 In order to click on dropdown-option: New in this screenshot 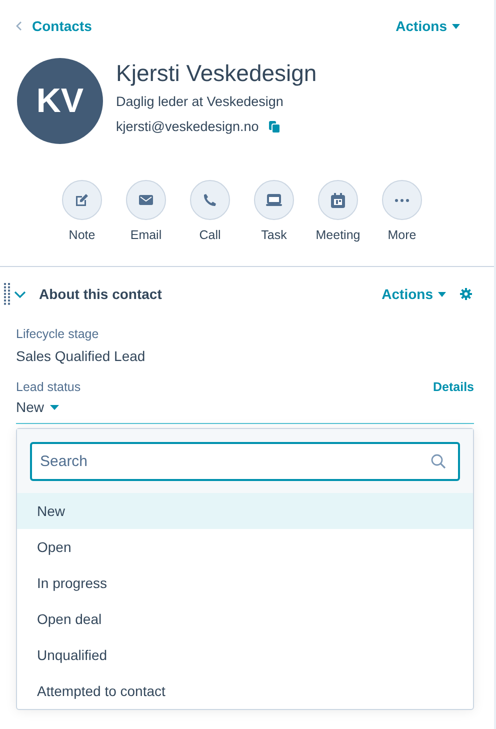, I will do `click(245, 511)`.